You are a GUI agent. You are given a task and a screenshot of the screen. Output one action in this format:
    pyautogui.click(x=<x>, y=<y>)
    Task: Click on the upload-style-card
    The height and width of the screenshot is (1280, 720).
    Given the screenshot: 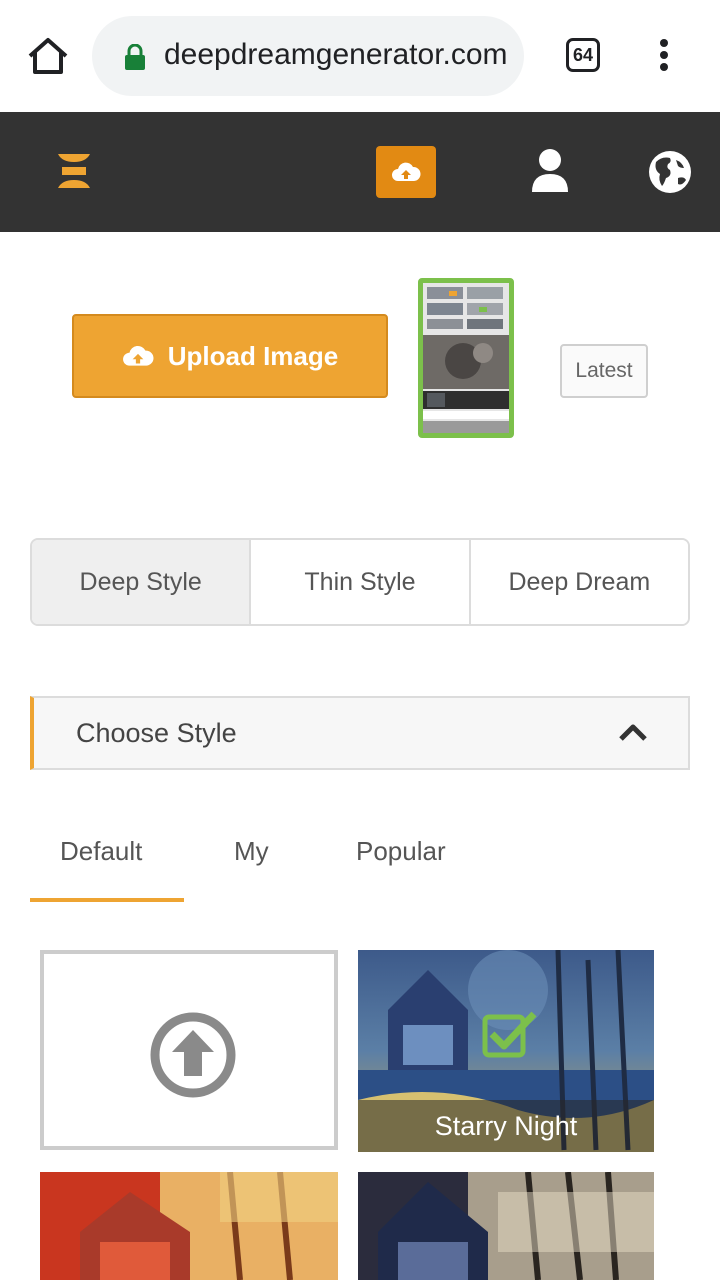 What is the action you would take?
    pyautogui.click(x=189, y=1050)
    